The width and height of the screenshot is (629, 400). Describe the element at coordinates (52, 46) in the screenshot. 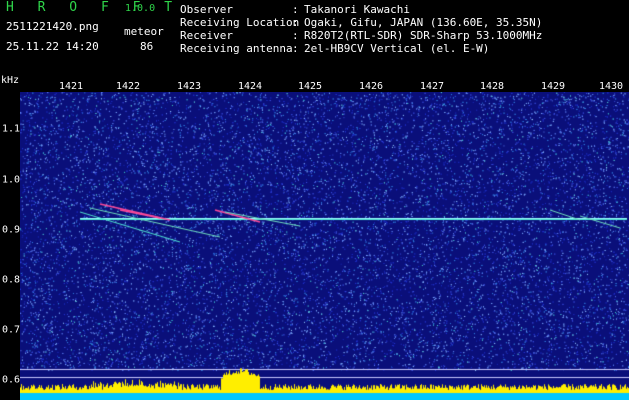

I see `datetime: 25.11.22 14:20` at that location.